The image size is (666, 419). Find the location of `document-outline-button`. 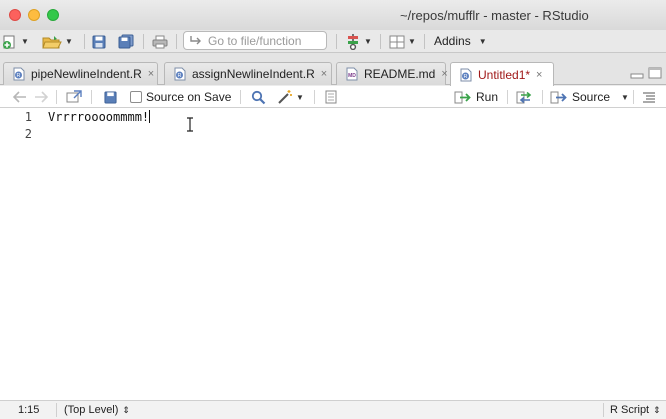

document-outline-button is located at coordinates (649, 97).